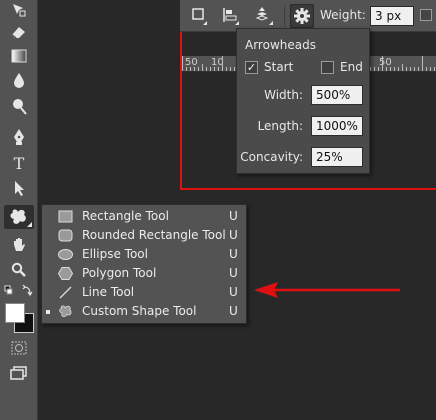 Image resolution: width=436 pixels, height=420 pixels. Describe the element at coordinates (19, 34) in the screenshot. I see `eraser-icon` at that location.